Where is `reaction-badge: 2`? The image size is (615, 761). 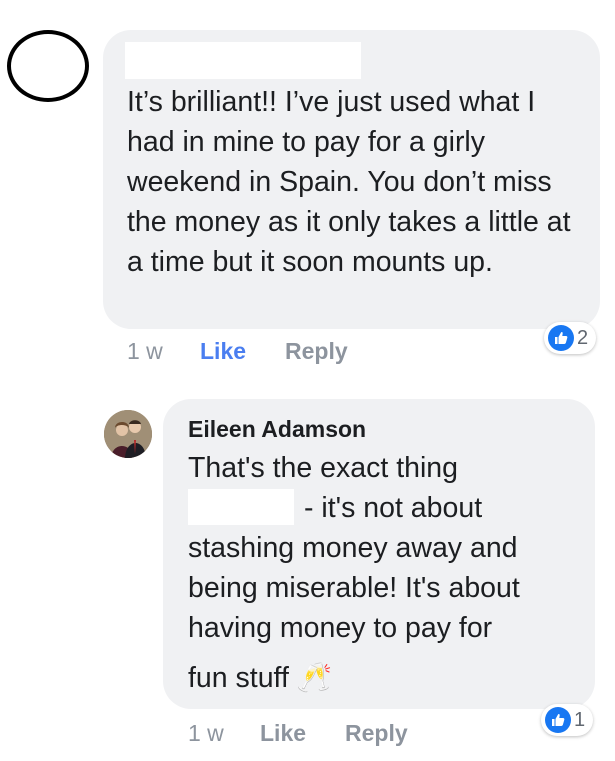 reaction-badge: 2 is located at coordinates (570, 338).